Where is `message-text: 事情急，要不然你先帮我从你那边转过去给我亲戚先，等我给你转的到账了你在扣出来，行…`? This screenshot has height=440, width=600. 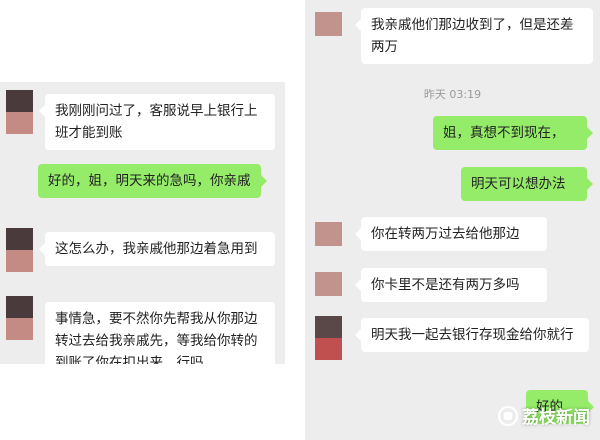 message-text: 事情急，要不然你先帮我从你那边转过去给我亲戚先，等我给你转的到账了你在扣出来，行… is located at coordinates (156, 337).